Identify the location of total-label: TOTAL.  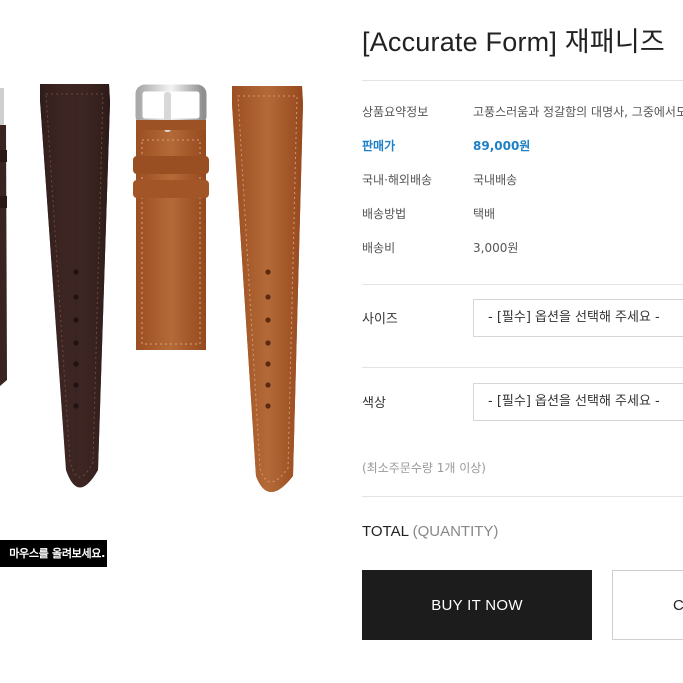
(385, 531).